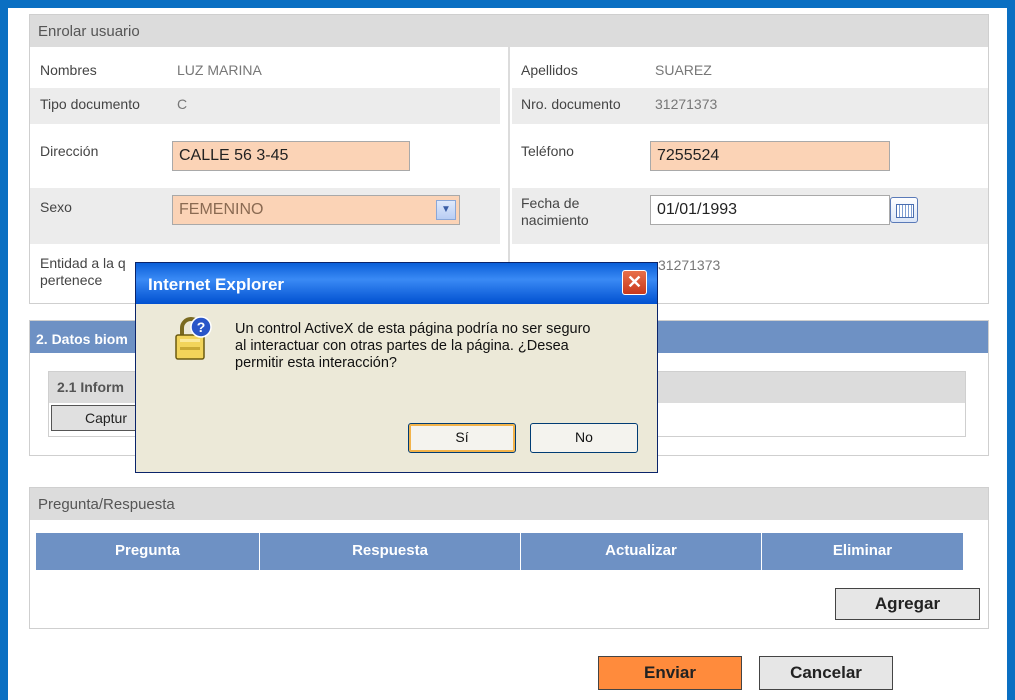  I want to click on window-frame-left, so click(4, 350).